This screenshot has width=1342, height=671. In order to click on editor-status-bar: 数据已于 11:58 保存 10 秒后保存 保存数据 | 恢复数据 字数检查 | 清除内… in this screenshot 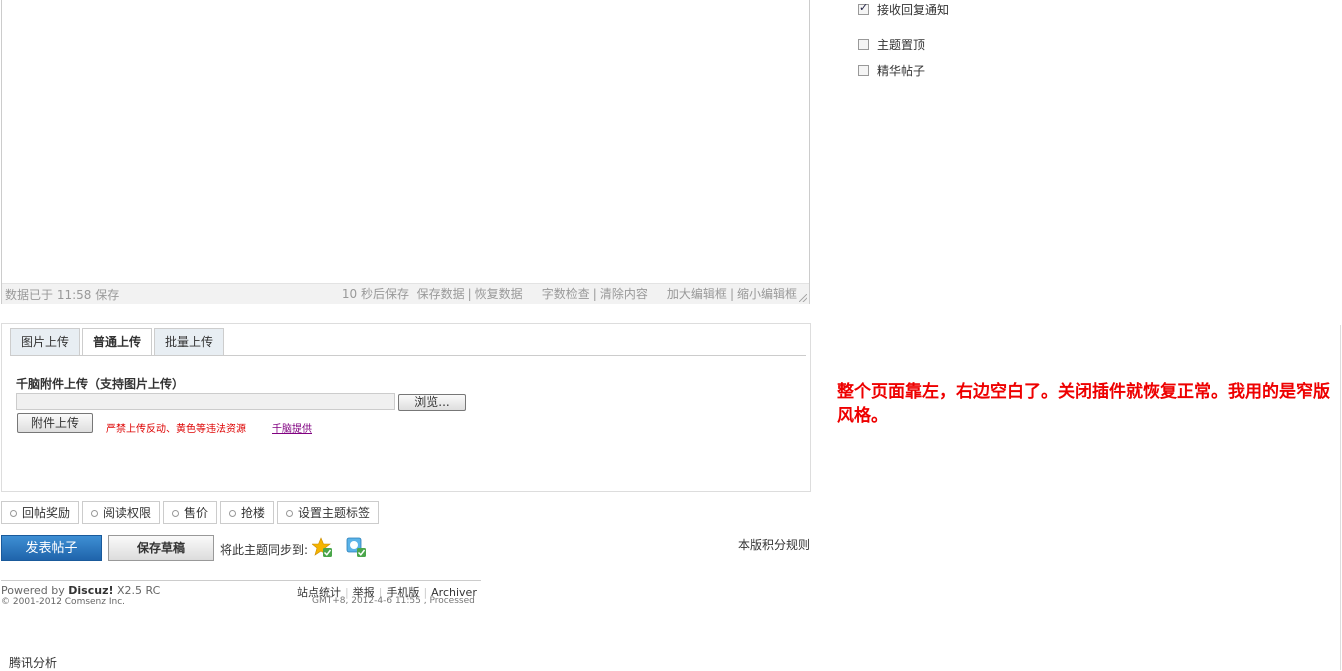, I will do `click(405, 293)`.